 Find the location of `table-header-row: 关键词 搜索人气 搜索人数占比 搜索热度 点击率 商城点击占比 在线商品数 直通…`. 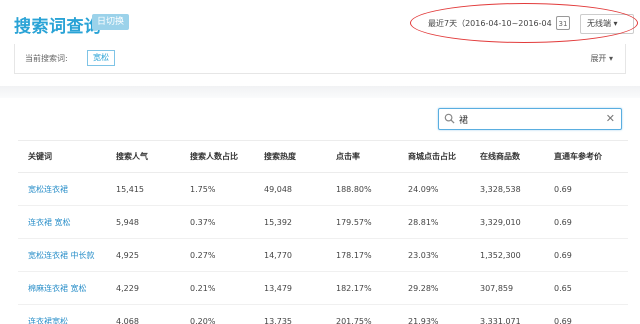

table-header-row: 关键词 搜索人气 搜索人数占比 搜索热度 点击率 商城点击占比 在线商品数 直通… is located at coordinates (323, 156).